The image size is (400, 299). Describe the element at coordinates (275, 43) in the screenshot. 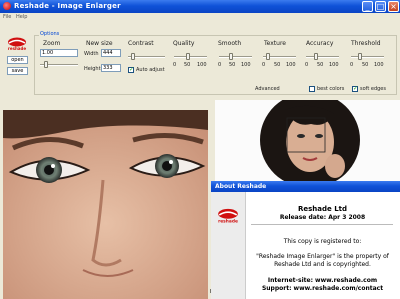

I see `texture-label: Texture` at that location.